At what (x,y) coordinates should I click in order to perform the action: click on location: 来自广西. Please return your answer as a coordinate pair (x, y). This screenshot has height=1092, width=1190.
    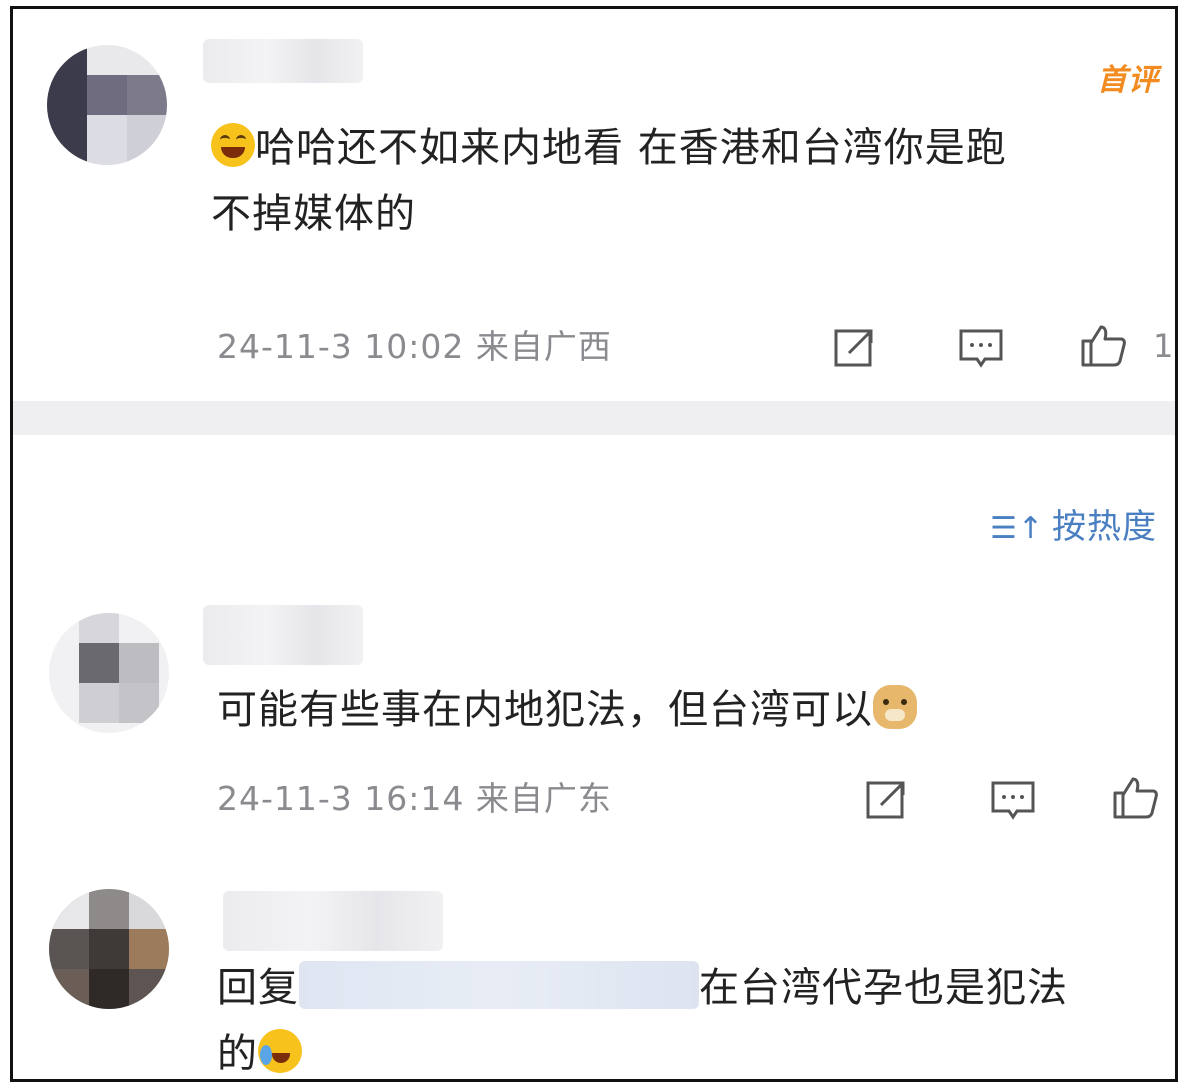
    Looking at the image, I should click on (543, 346).